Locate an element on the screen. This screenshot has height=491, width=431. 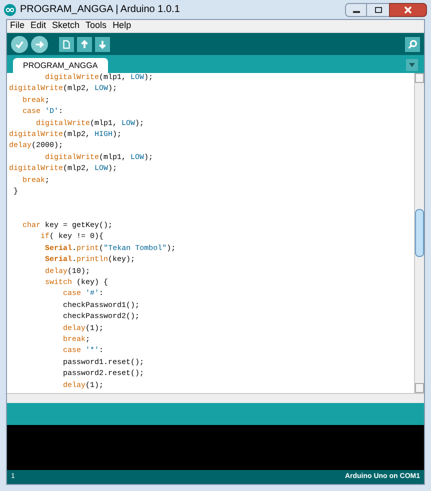
open-button is located at coordinates (84, 44).